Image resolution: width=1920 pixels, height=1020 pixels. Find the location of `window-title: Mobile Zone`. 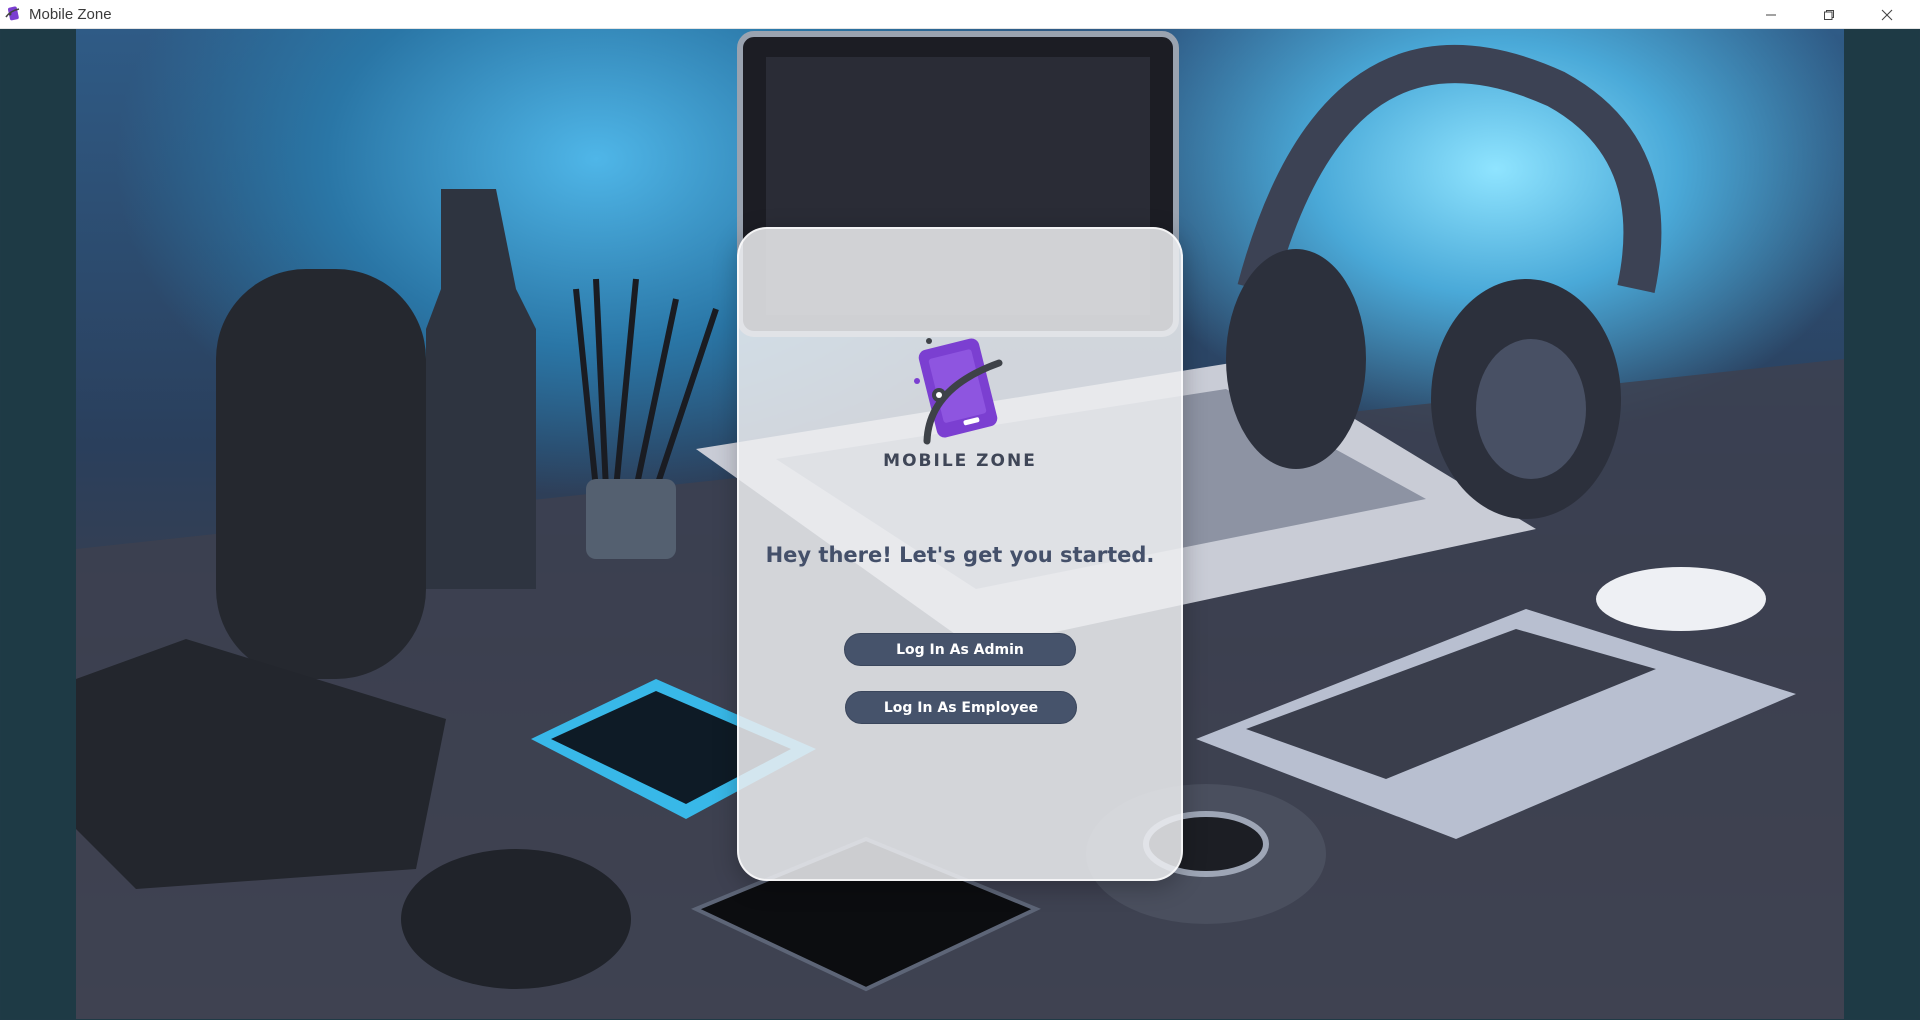

window-title: Mobile Zone is located at coordinates (70, 14).